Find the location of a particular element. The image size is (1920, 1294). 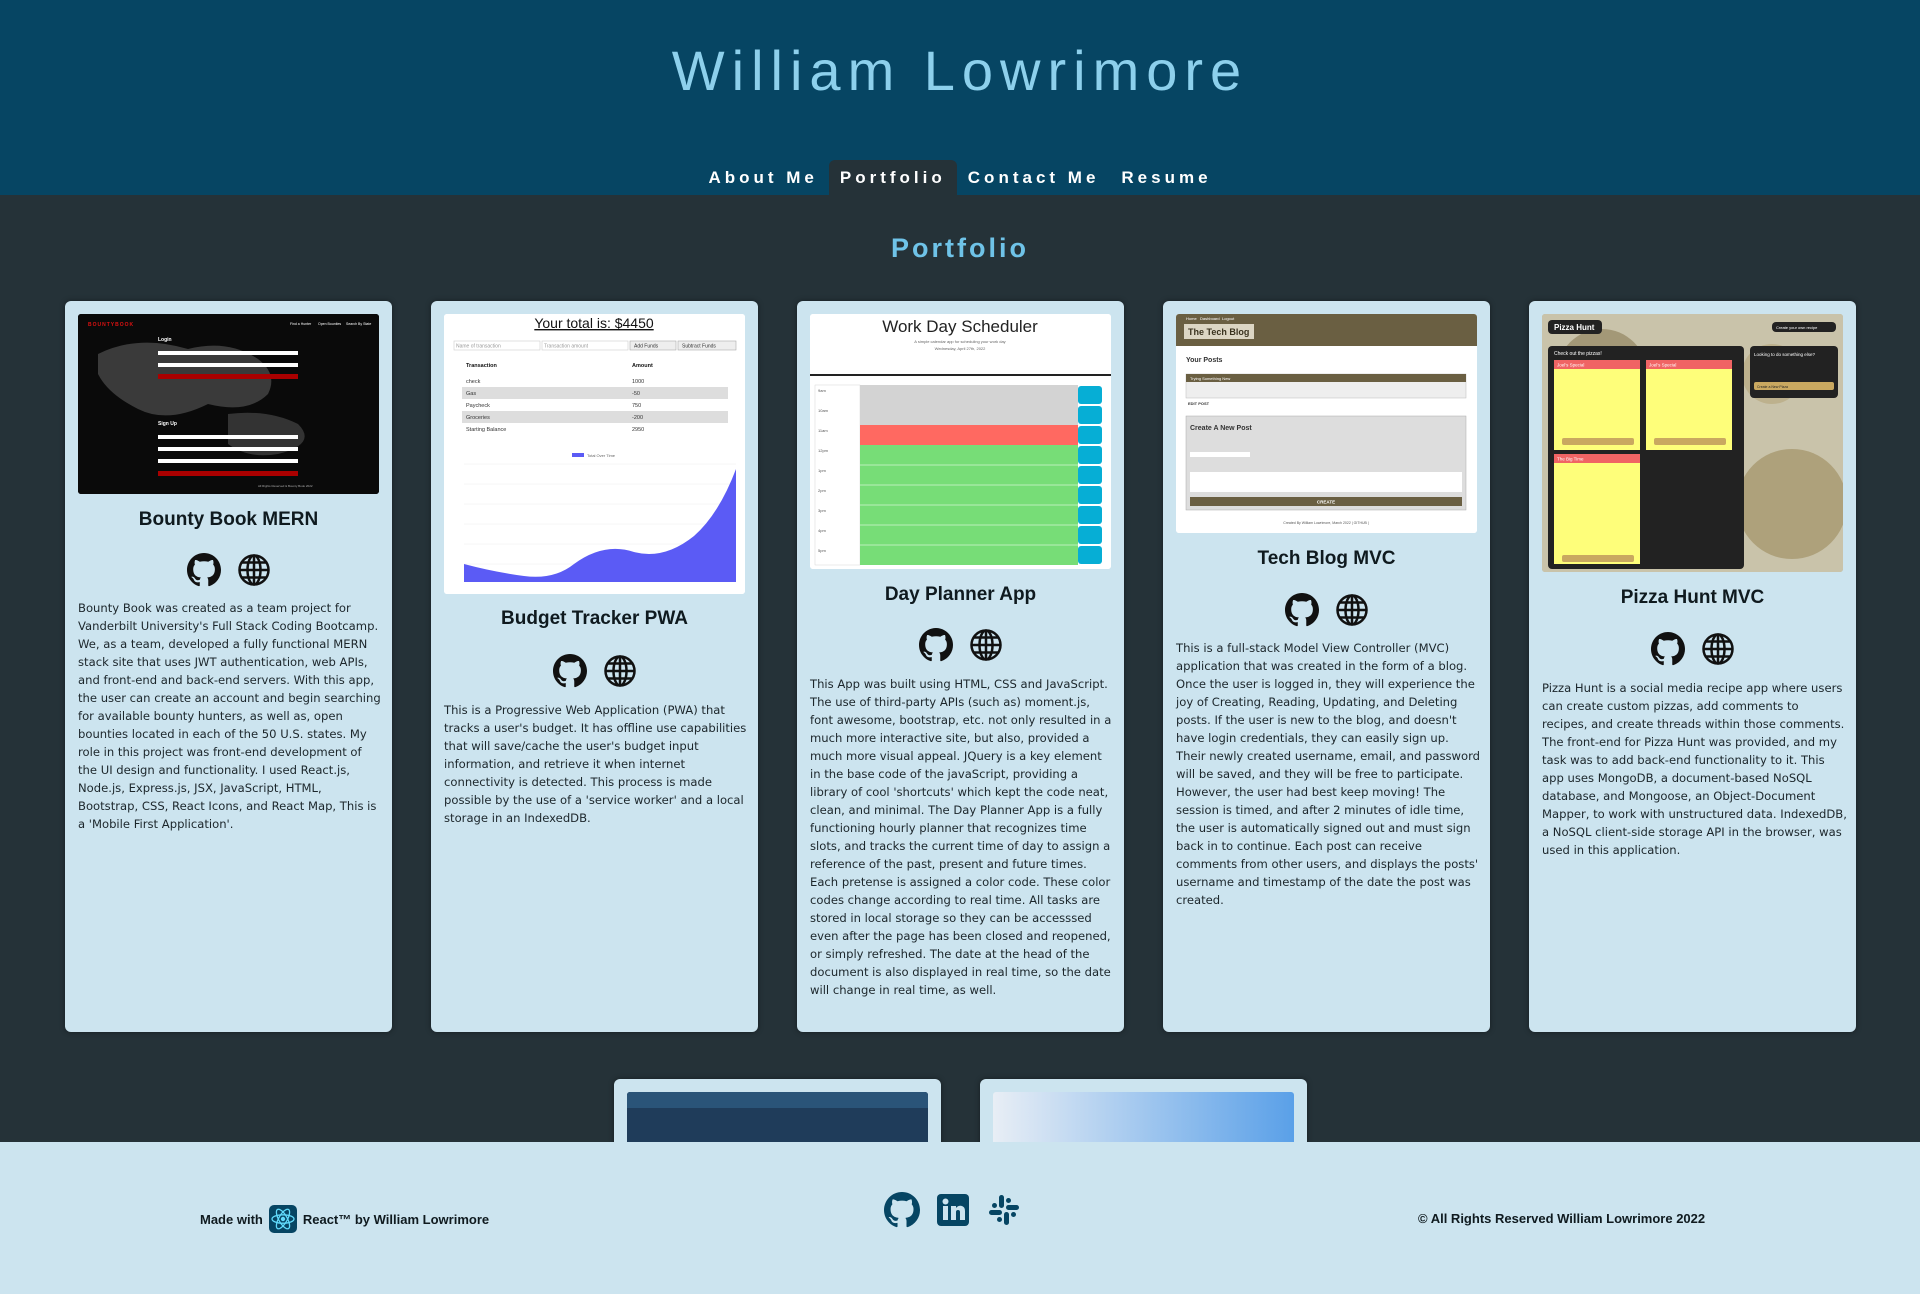

svg-text: Amount is located at coordinates (642, 366).